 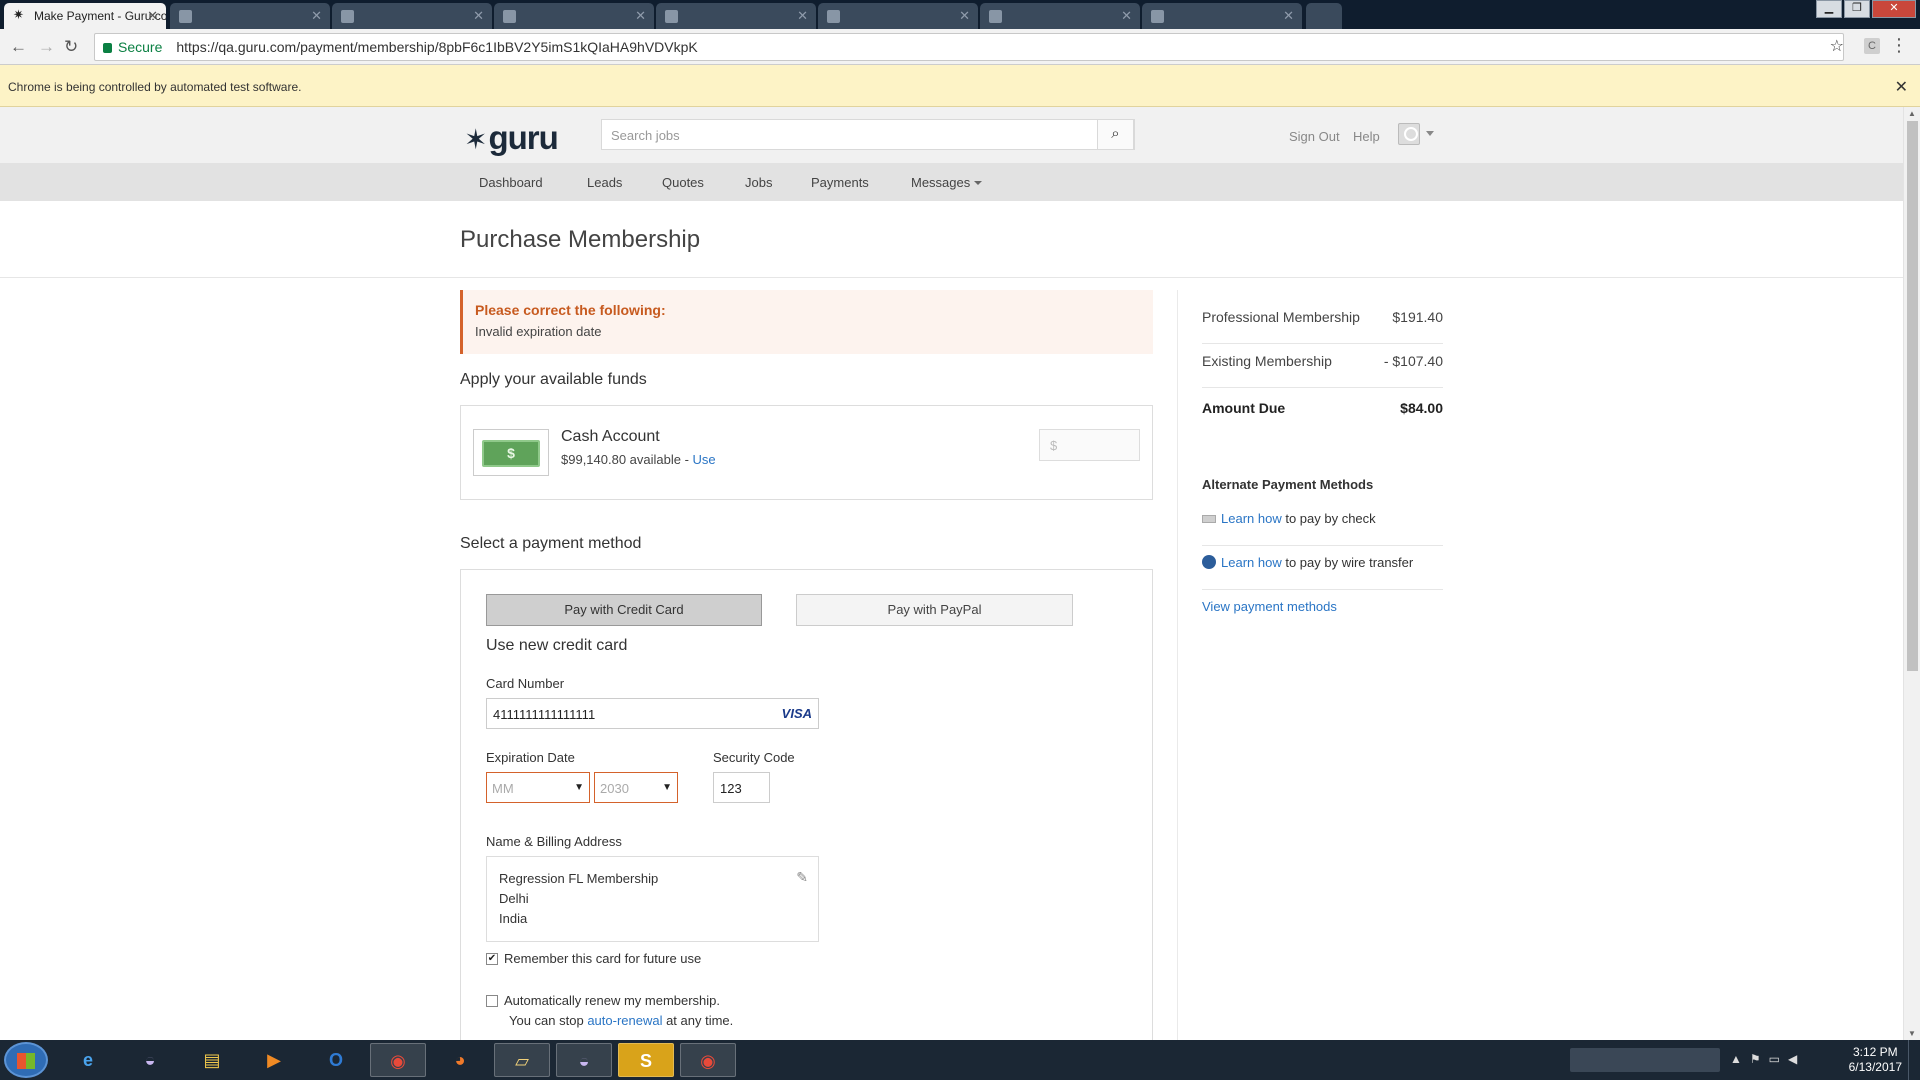 What do you see at coordinates (336, 1060) in the screenshot?
I see `outlook-icon: O` at bounding box center [336, 1060].